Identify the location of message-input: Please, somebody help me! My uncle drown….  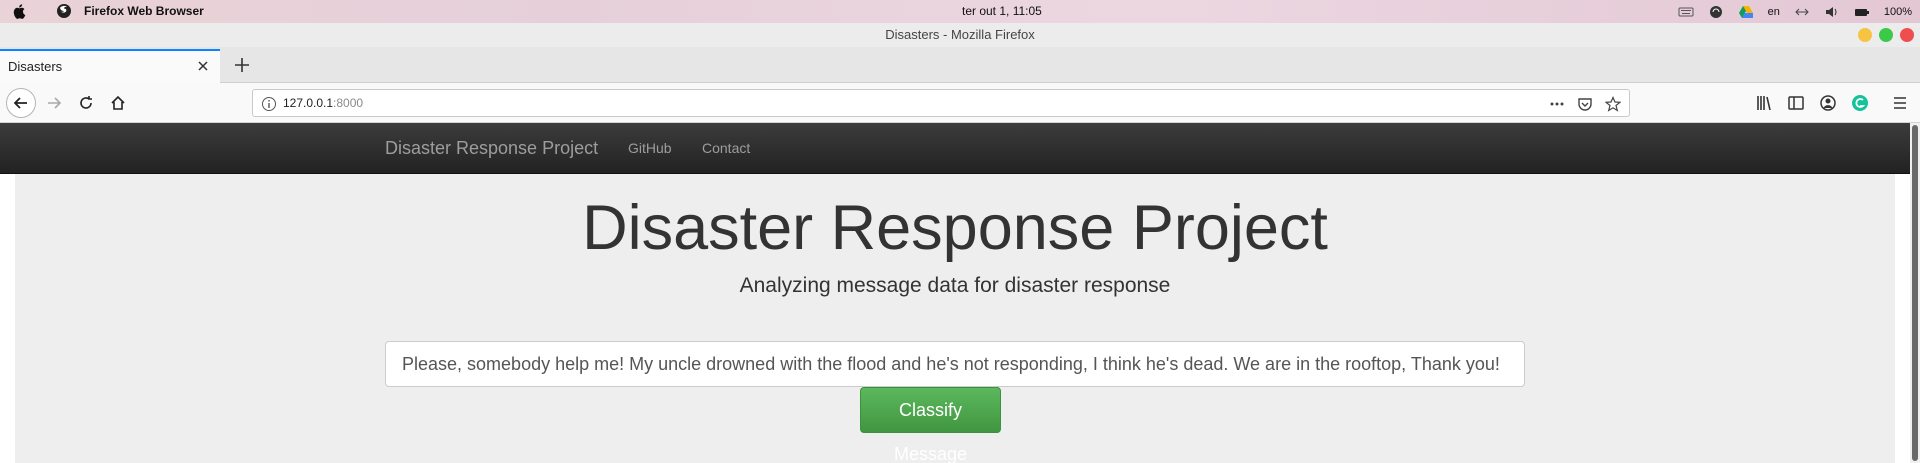
(955, 364).